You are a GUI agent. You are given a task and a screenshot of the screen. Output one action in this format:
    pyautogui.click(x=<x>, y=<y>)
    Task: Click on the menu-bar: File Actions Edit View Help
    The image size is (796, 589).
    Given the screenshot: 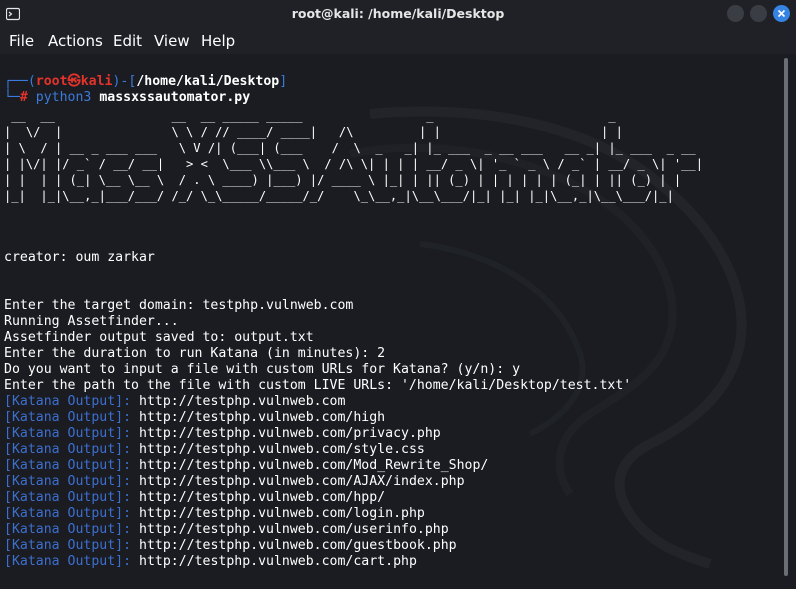 What is the action you would take?
    pyautogui.click(x=398, y=41)
    